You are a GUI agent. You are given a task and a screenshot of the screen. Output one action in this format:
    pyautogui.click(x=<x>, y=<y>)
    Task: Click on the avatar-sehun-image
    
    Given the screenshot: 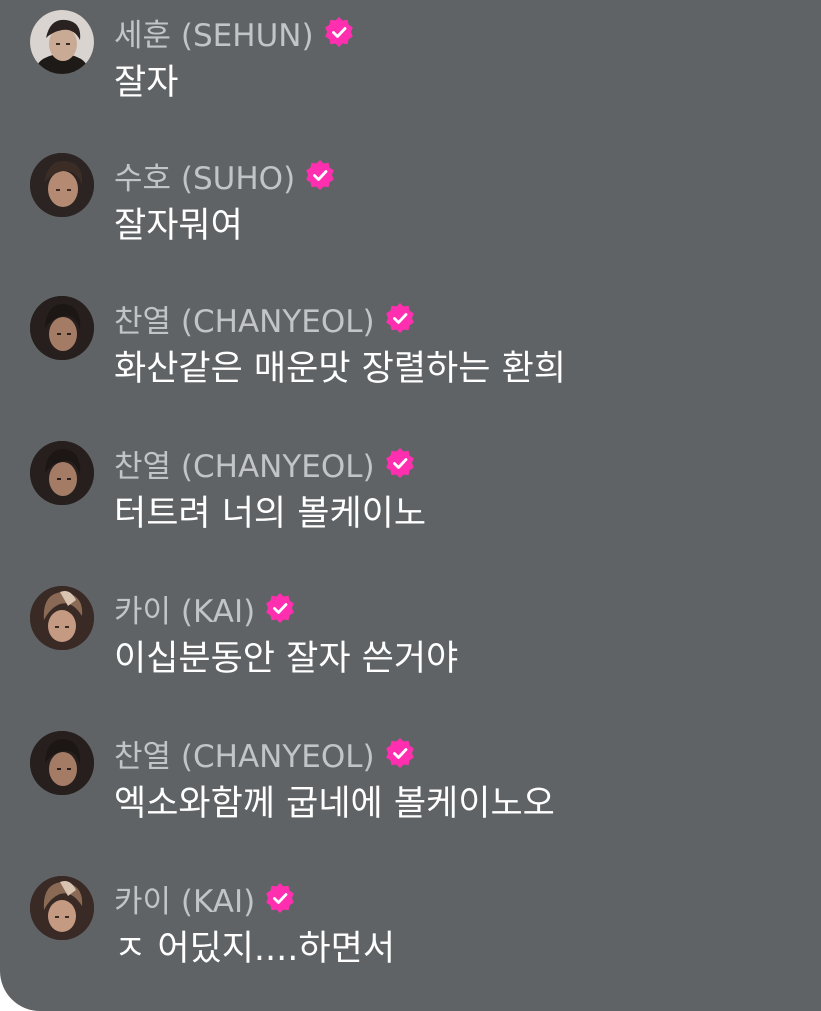 What is the action you would take?
    pyautogui.click(x=62, y=42)
    